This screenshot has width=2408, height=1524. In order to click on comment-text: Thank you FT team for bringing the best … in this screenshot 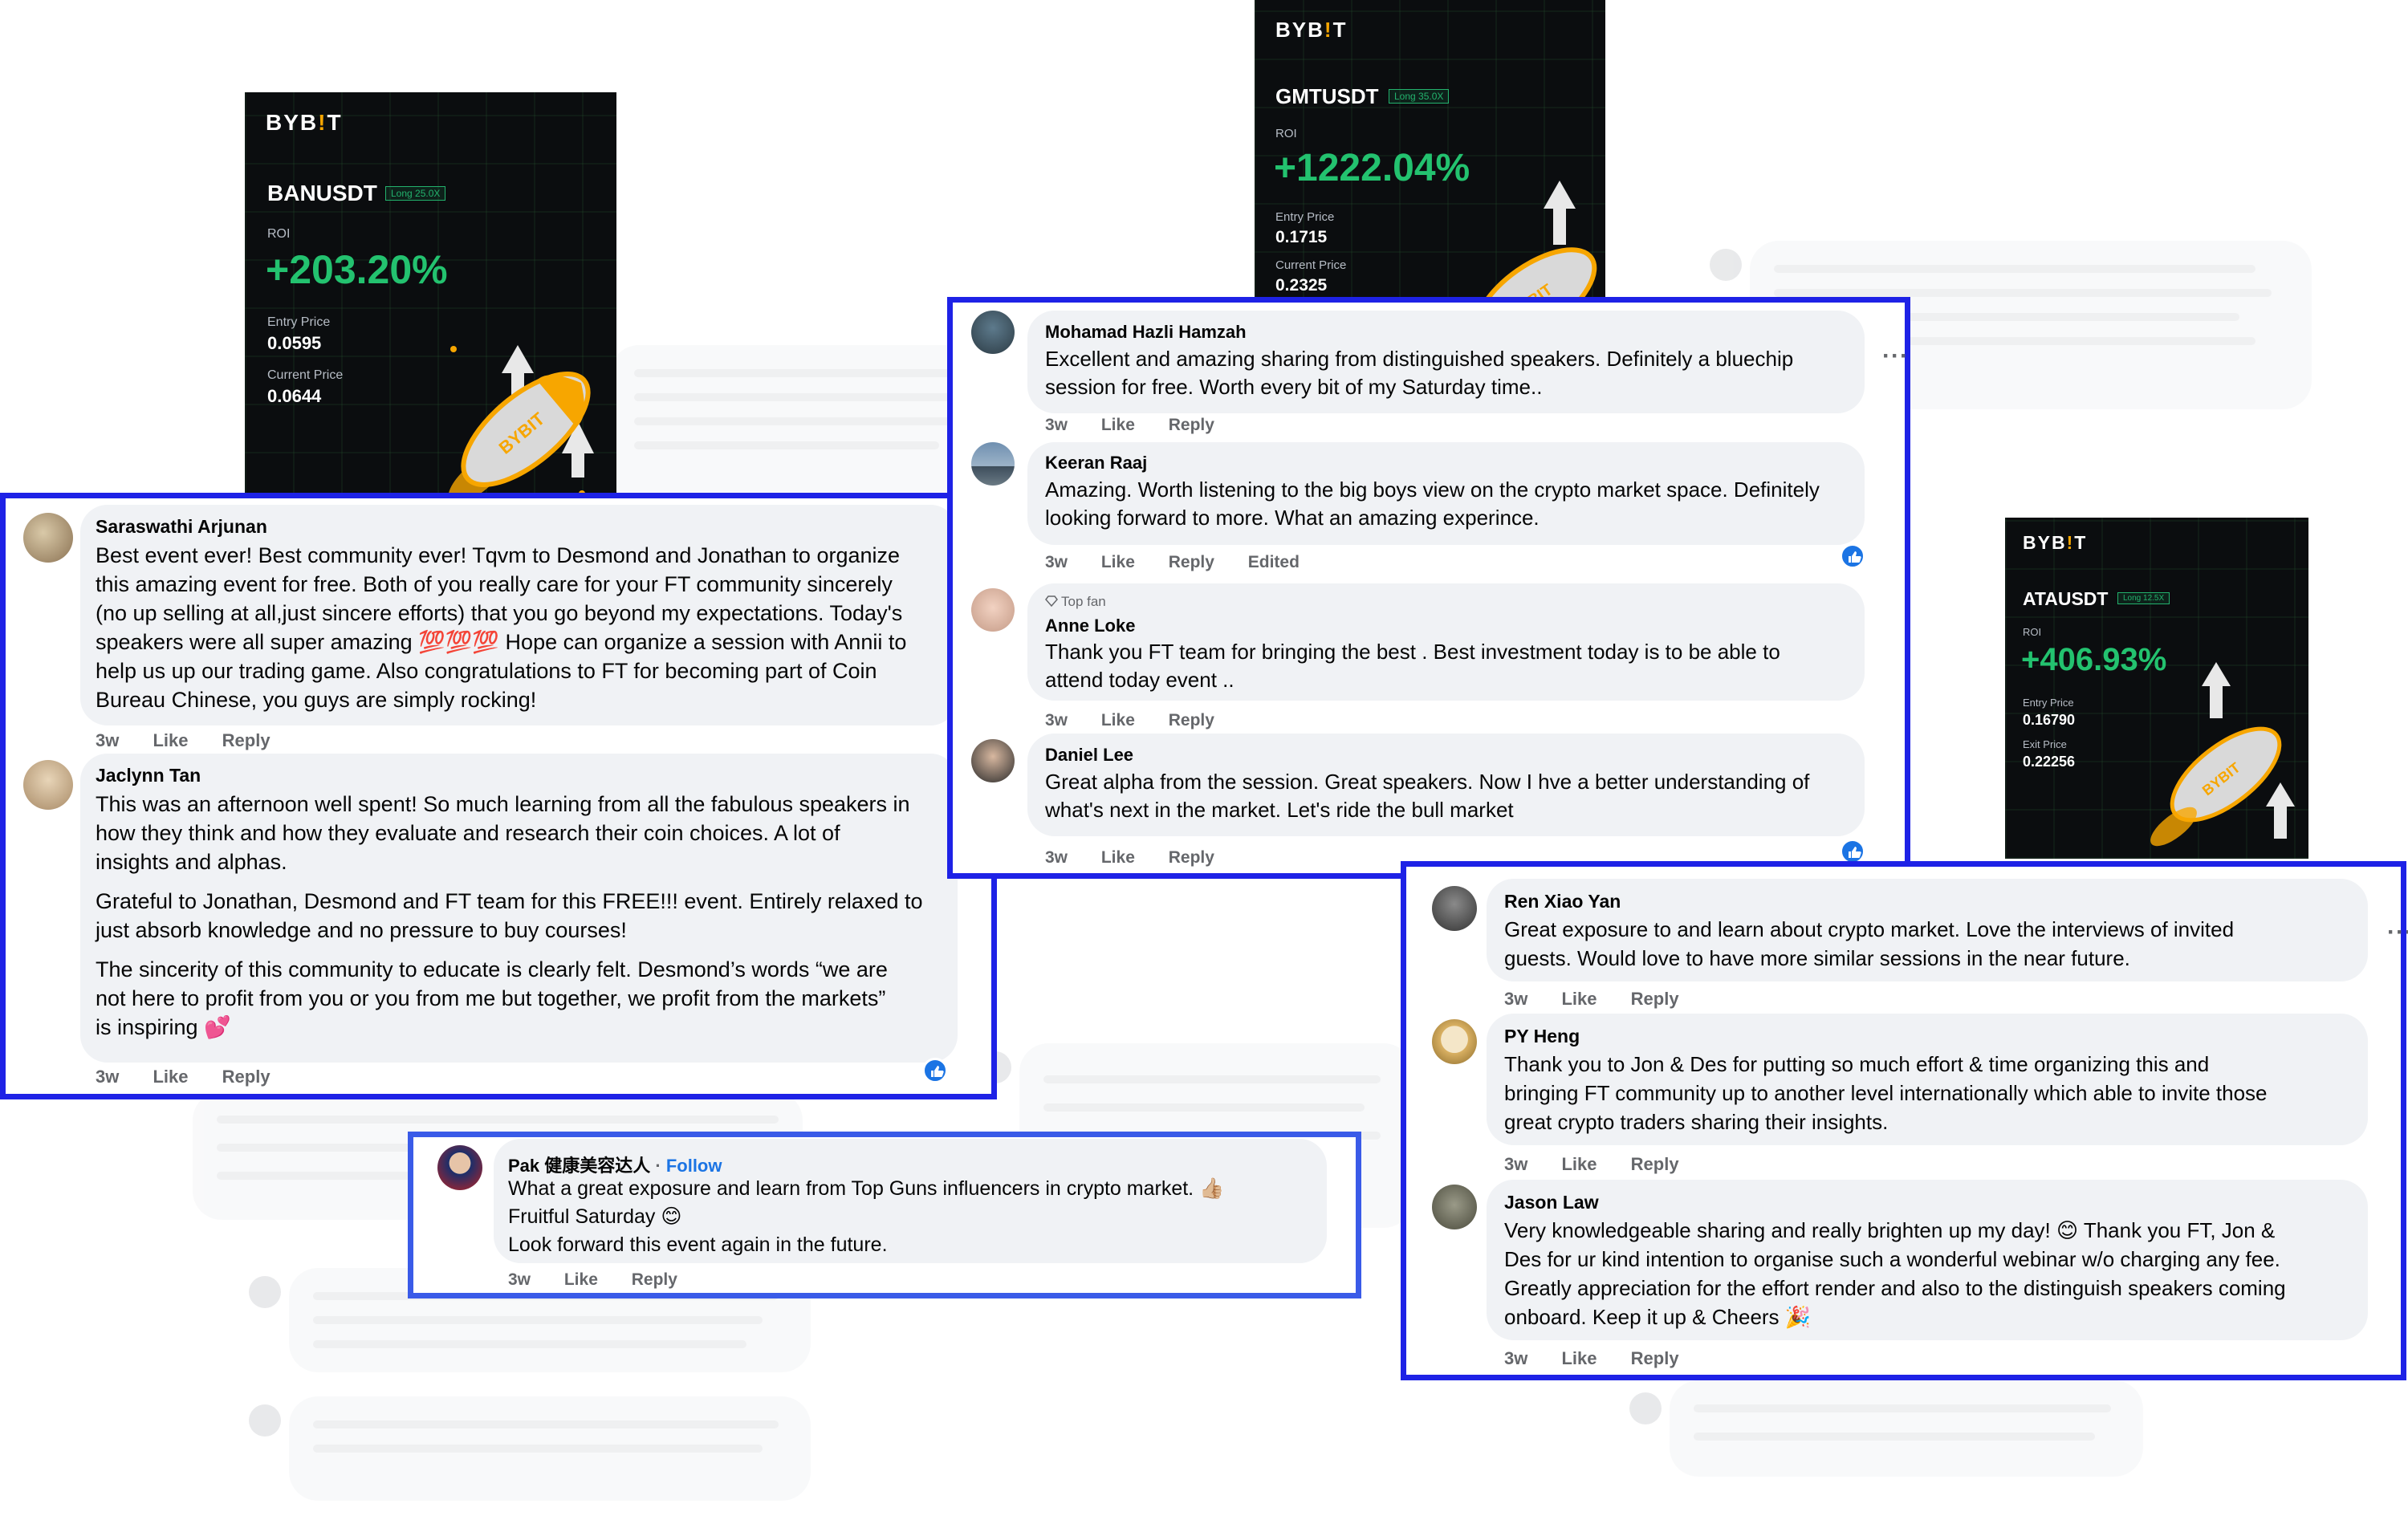, I will do `click(1412, 666)`.